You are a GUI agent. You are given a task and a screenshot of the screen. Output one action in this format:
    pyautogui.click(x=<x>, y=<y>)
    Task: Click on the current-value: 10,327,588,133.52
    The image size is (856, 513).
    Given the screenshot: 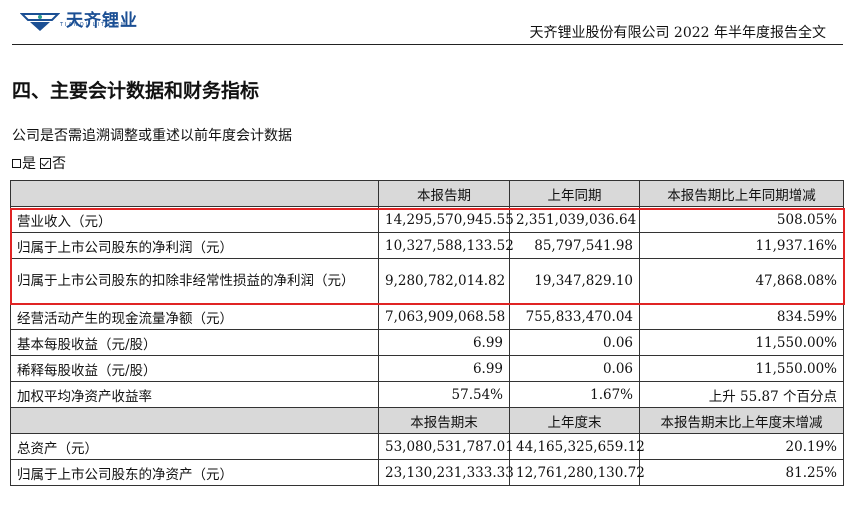 What is the action you would take?
    pyautogui.click(x=446, y=245)
    